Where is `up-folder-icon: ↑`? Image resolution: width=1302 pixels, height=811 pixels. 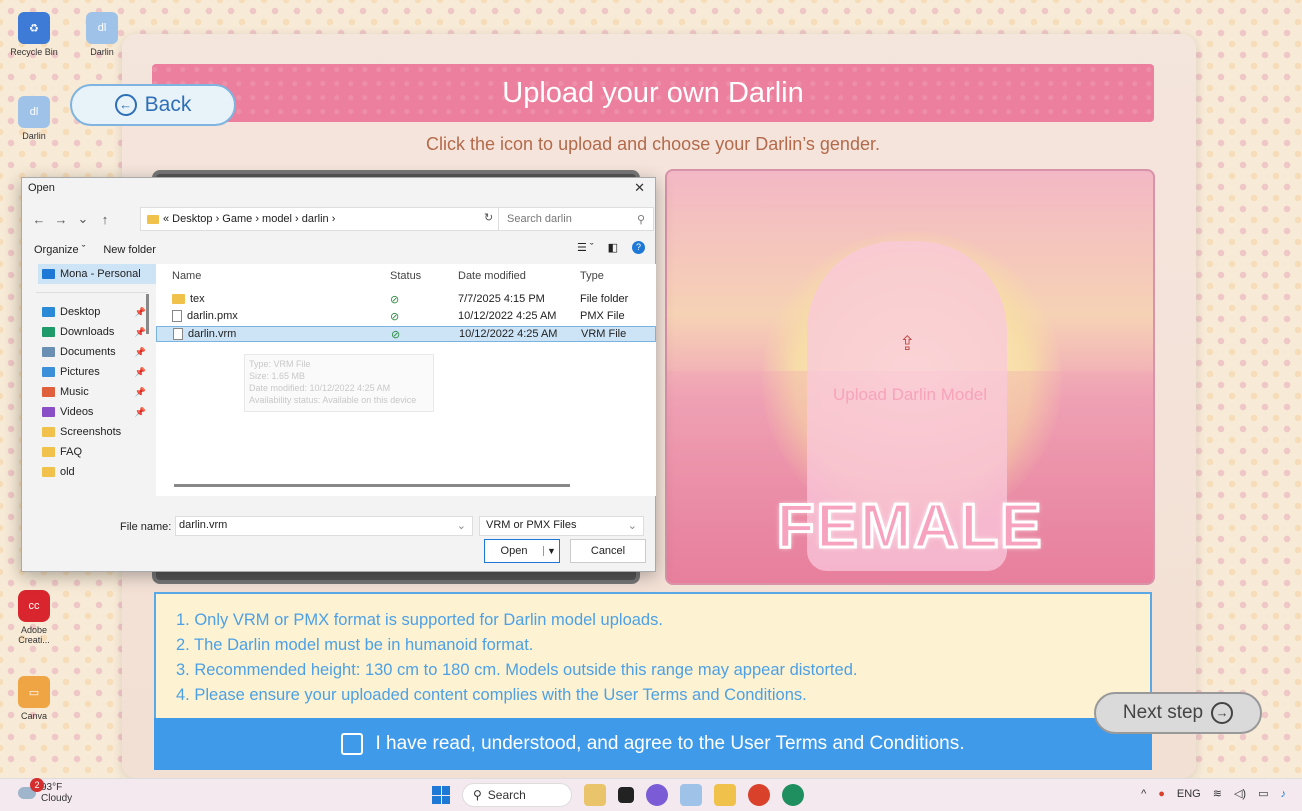 up-folder-icon: ↑ is located at coordinates (105, 219).